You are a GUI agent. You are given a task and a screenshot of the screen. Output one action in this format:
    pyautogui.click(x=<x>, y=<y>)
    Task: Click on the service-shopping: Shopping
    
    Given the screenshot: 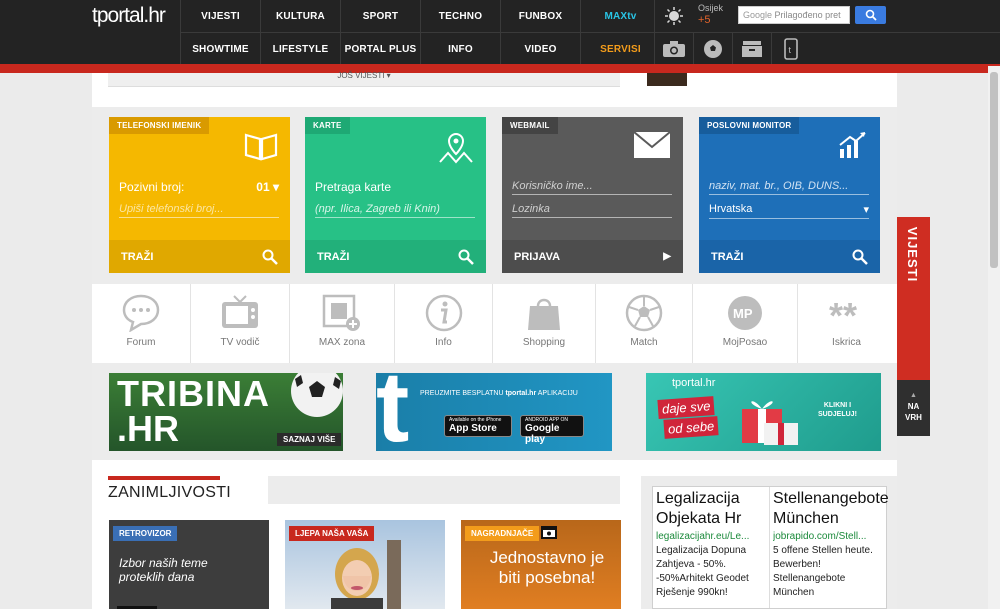 What is the action you would take?
    pyautogui.click(x=544, y=323)
    